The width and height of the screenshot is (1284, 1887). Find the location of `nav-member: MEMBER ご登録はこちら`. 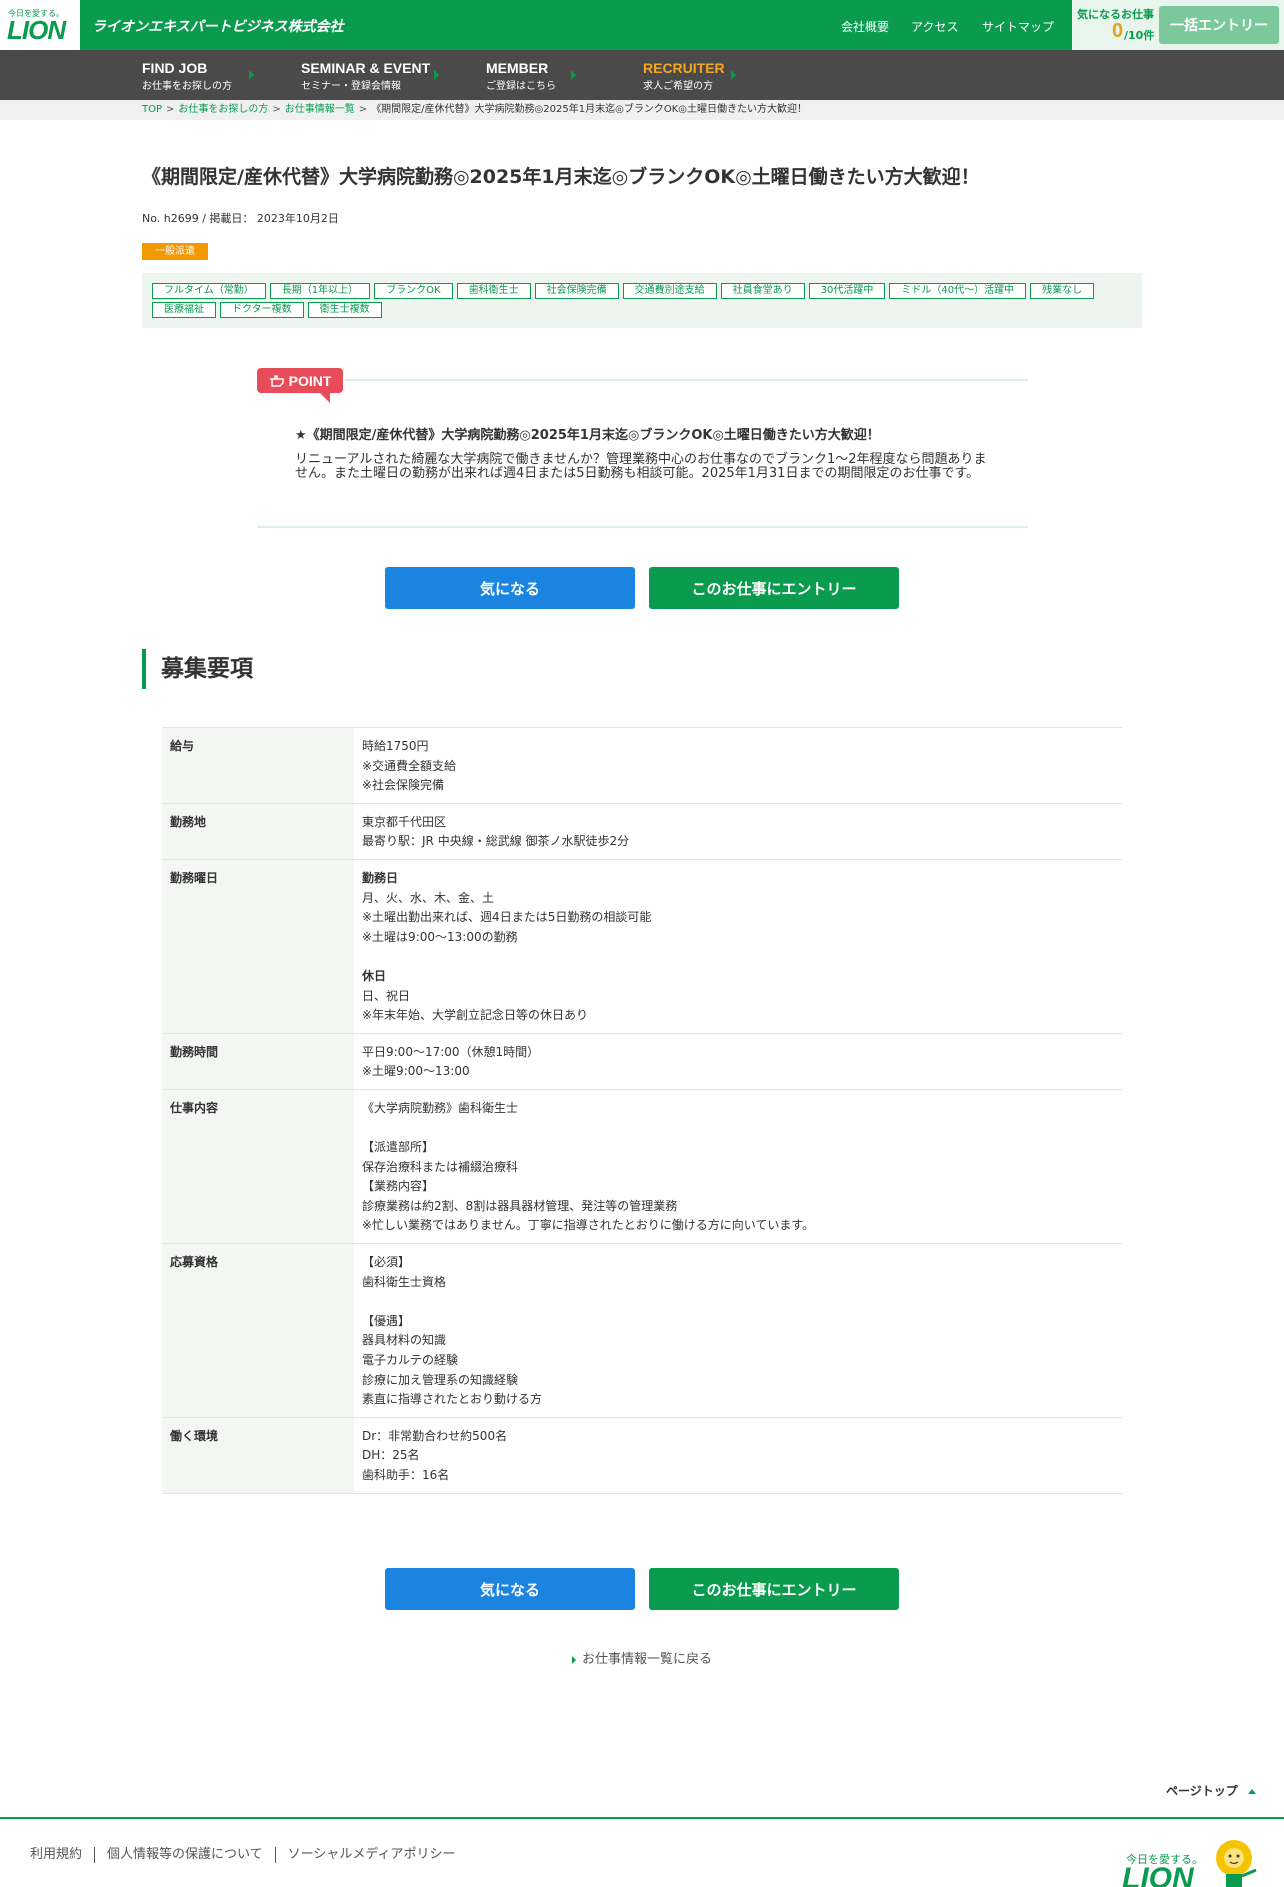

nav-member: MEMBER ご登録はこちら is located at coordinates (521, 76).